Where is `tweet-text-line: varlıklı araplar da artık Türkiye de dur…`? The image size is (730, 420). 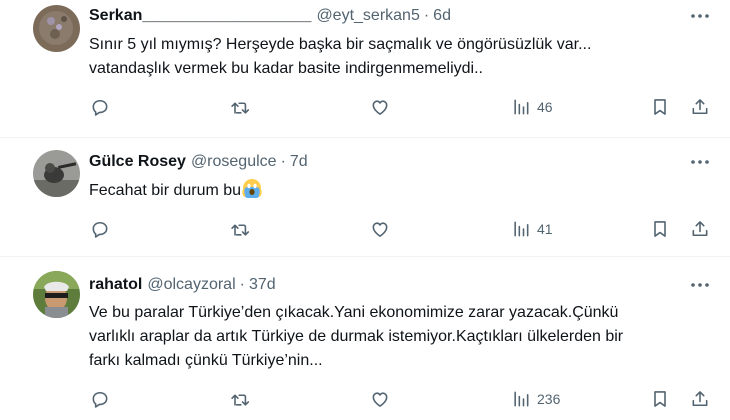
tweet-text-line: varlıklı araplar da artık Türkiye de dur… is located at coordinates (356, 336).